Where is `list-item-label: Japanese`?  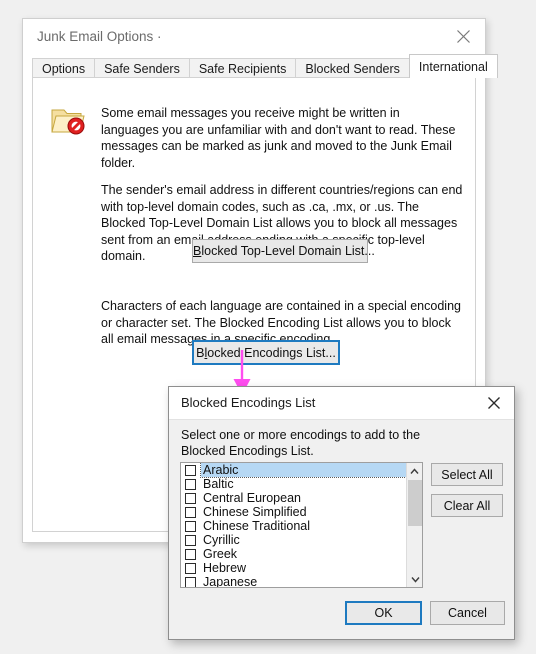 list-item-label: Japanese is located at coordinates (230, 581).